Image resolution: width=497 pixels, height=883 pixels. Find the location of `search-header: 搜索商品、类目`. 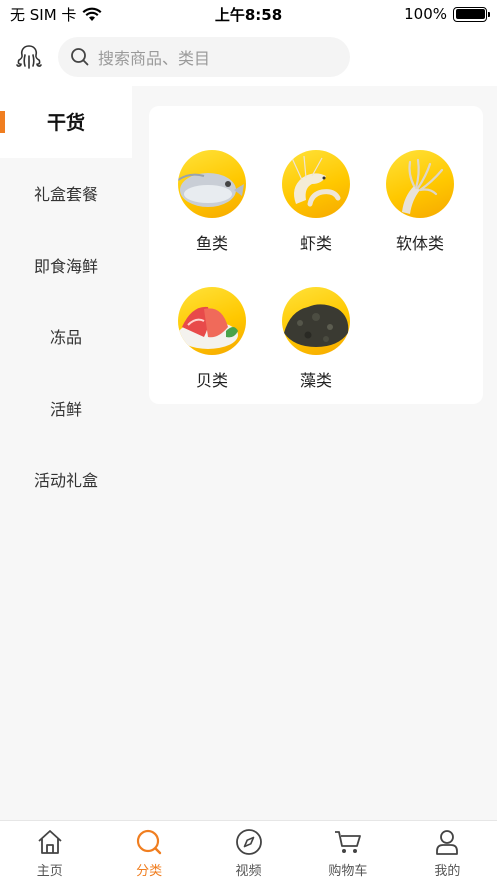

search-header: 搜索商品、类目 is located at coordinates (248, 57).